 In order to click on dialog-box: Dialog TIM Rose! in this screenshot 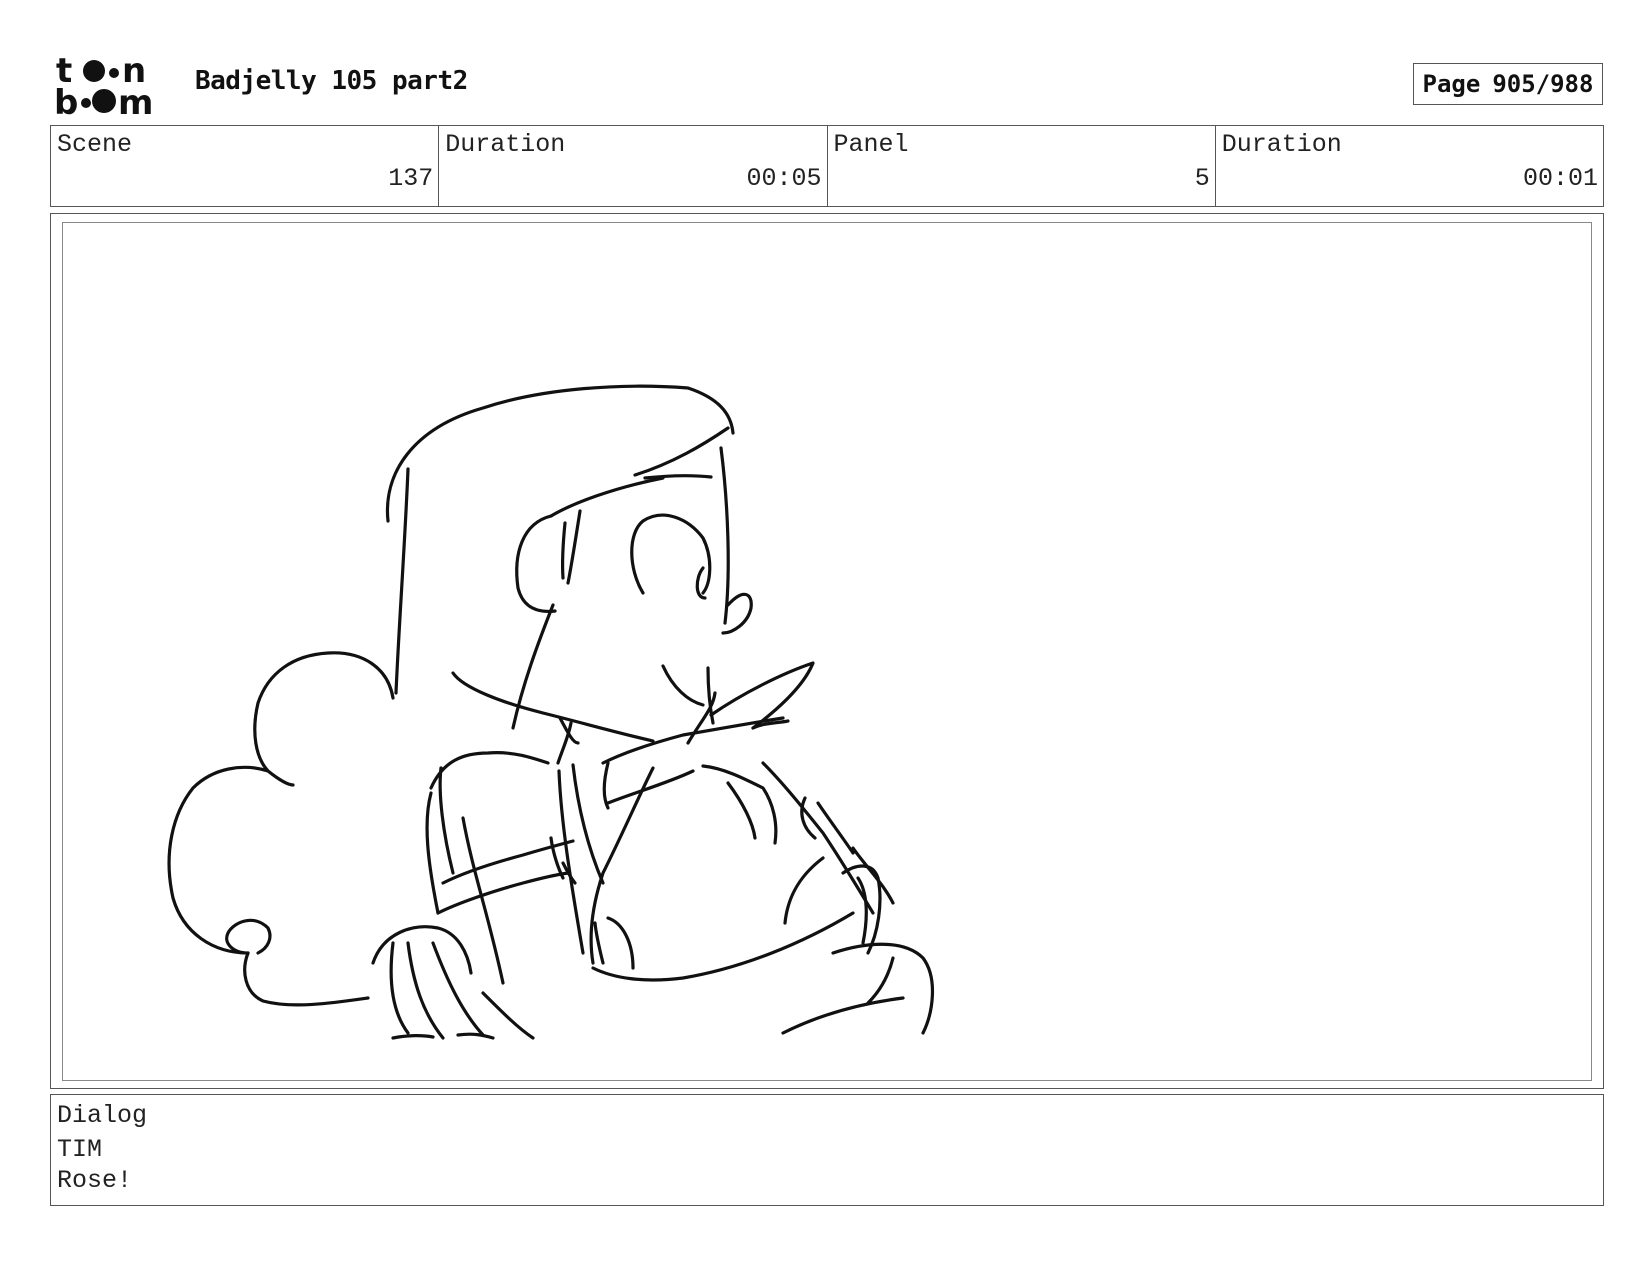, I will do `click(827, 1150)`.